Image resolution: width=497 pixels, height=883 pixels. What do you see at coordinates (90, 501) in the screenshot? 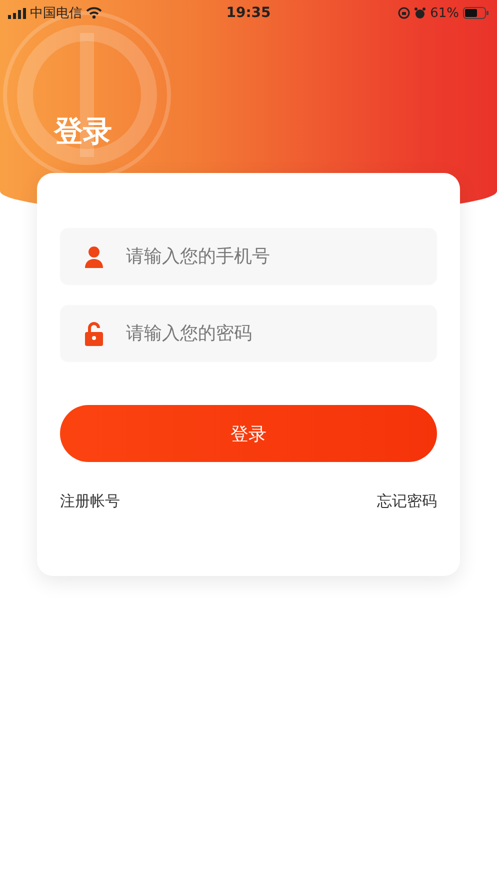
I see `text-link: 注册帐号` at bounding box center [90, 501].